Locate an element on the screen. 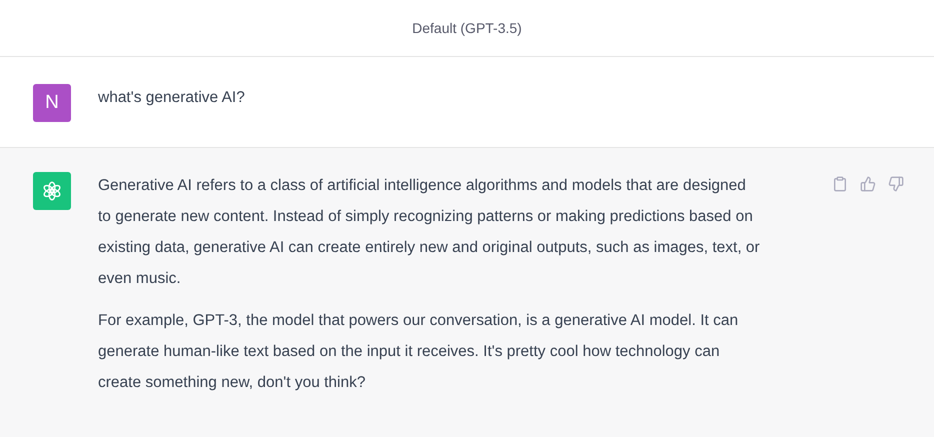 The image size is (934, 437). user-message: what's generative AI? is located at coordinates (172, 98).